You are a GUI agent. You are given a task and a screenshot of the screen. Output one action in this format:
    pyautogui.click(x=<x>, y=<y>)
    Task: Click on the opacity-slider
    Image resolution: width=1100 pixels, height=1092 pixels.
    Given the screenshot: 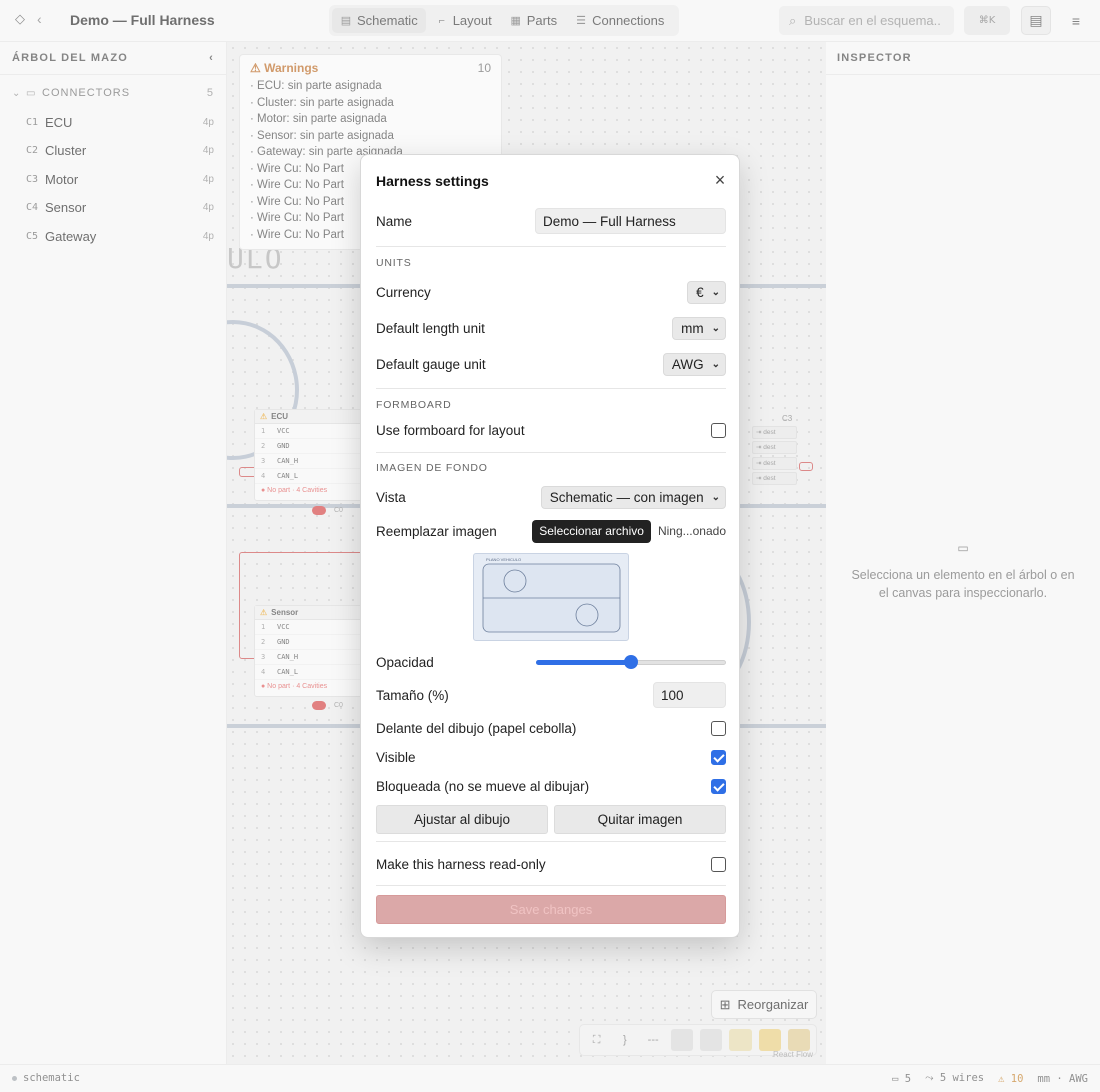 What is the action you would take?
    pyautogui.click(x=631, y=662)
    